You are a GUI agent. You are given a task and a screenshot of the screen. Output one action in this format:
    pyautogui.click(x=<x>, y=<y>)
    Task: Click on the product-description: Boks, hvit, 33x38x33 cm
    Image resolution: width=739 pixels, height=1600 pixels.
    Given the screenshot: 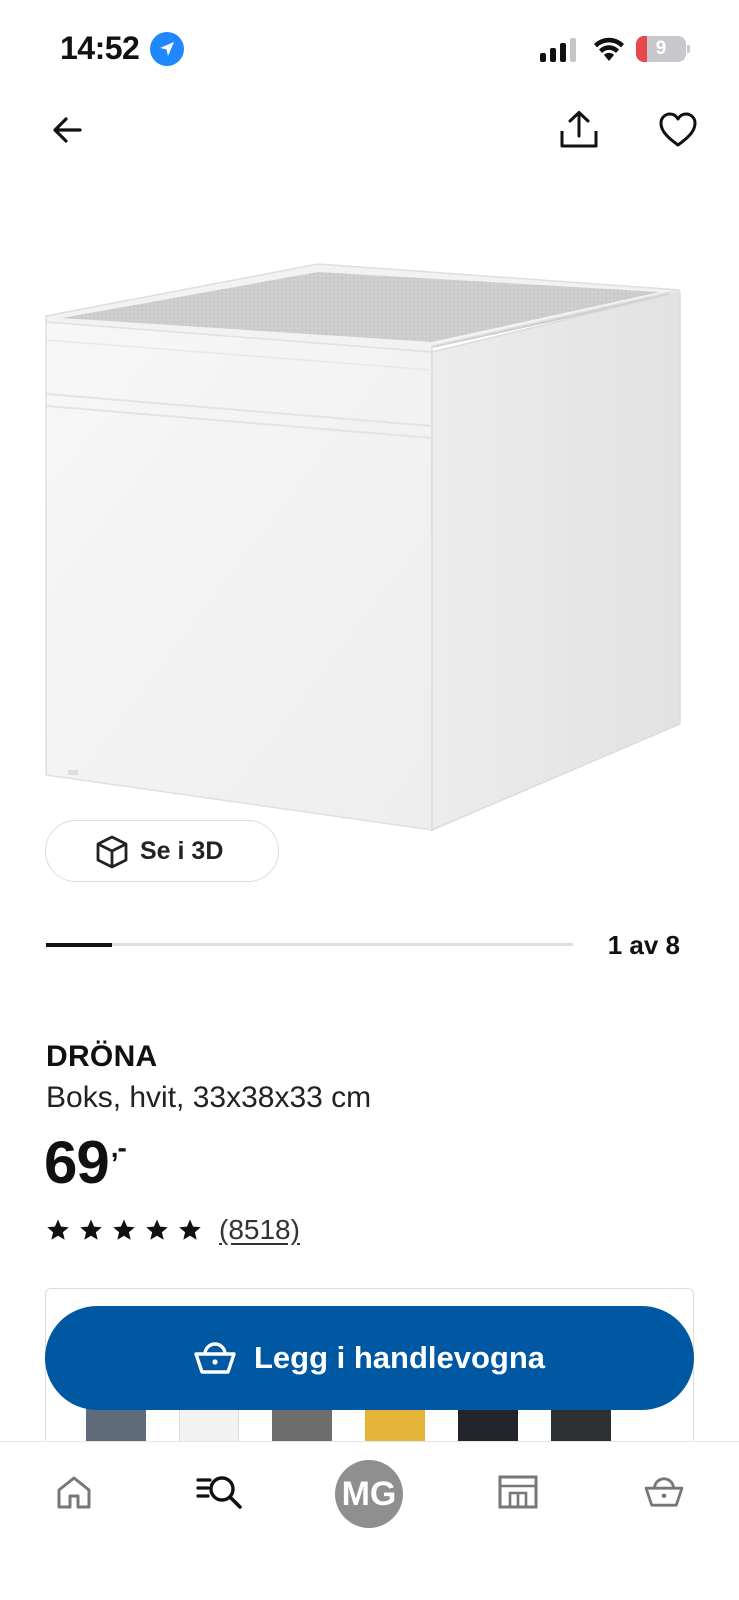 What is the action you would take?
    pyautogui.click(x=209, y=1097)
    